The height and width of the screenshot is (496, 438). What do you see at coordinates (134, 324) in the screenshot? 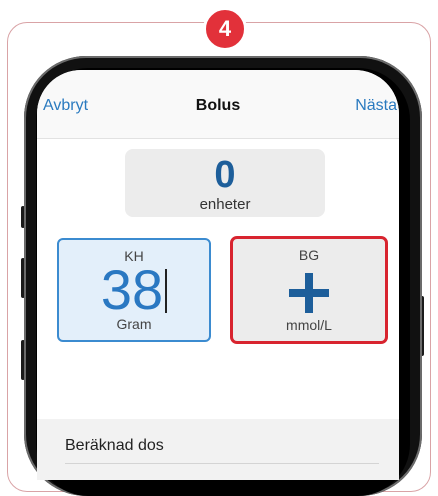
I see `carbs-unit: Gram` at bounding box center [134, 324].